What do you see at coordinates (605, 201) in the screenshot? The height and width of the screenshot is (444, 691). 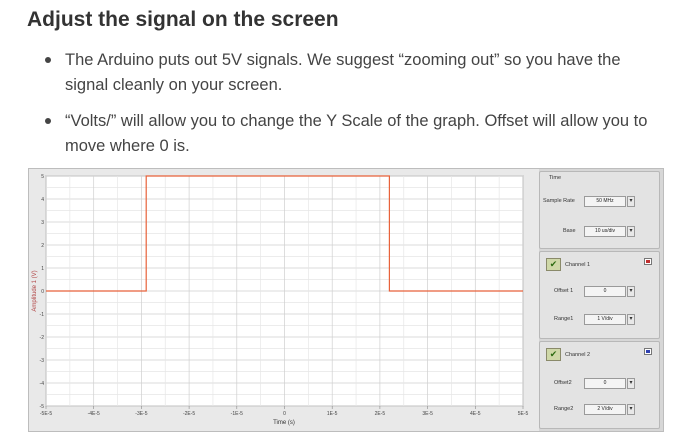 I see `sample-rate-field: 50 MHz` at bounding box center [605, 201].